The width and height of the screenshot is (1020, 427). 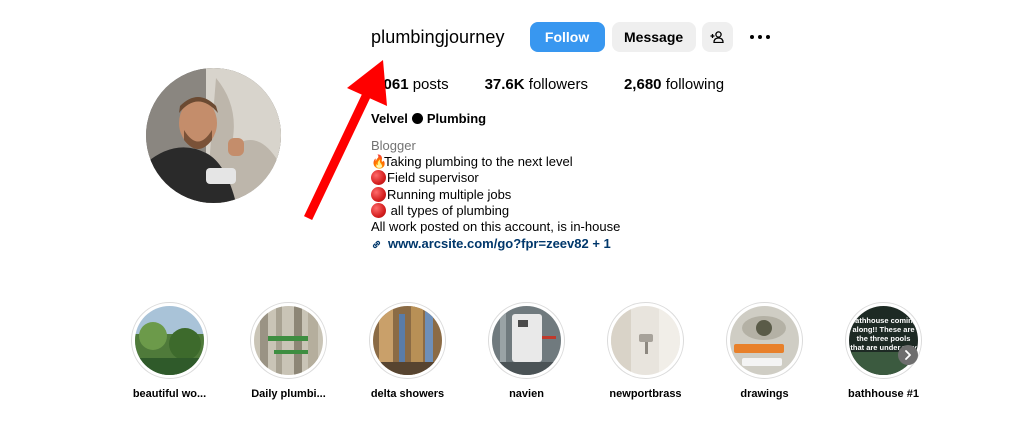 I want to click on suggested-accounts-button, so click(x=717, y=37).